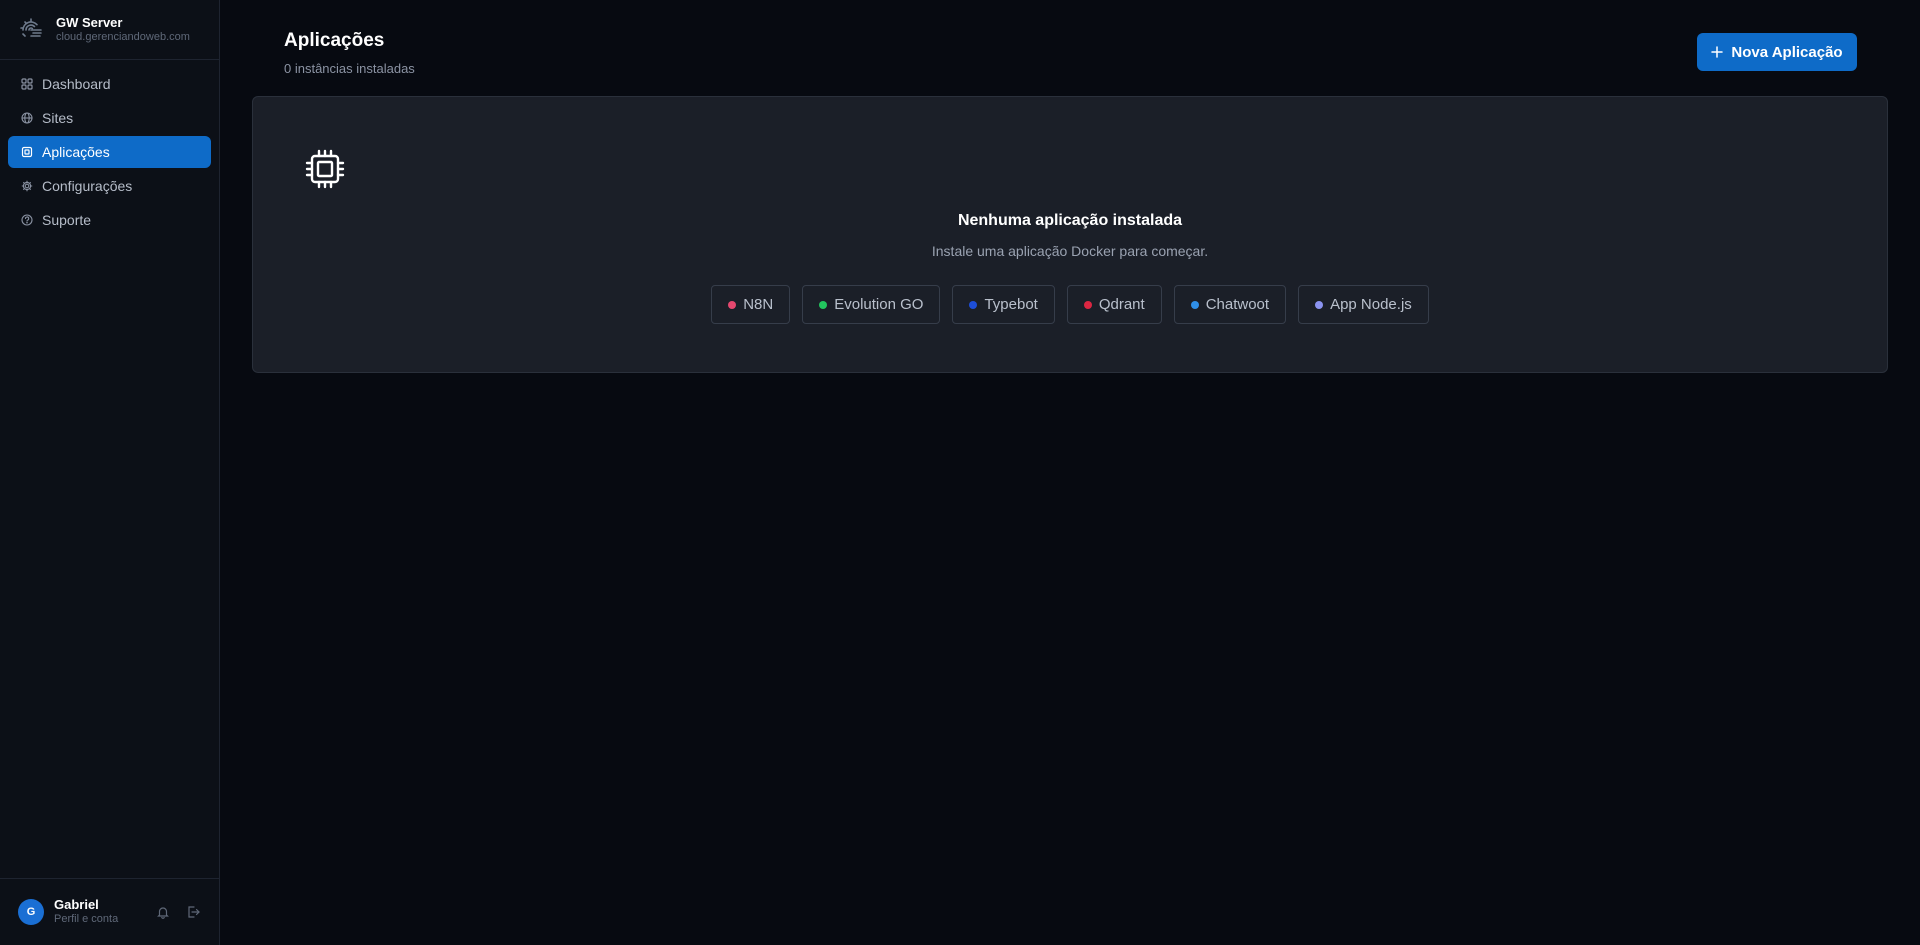 This screenshot has width=1920, height=945. What do you see at coordinates (1787, 52) in the screenshot?
I see `new-application-label: Nova Aplicação` at bounding box center [1787, 52].